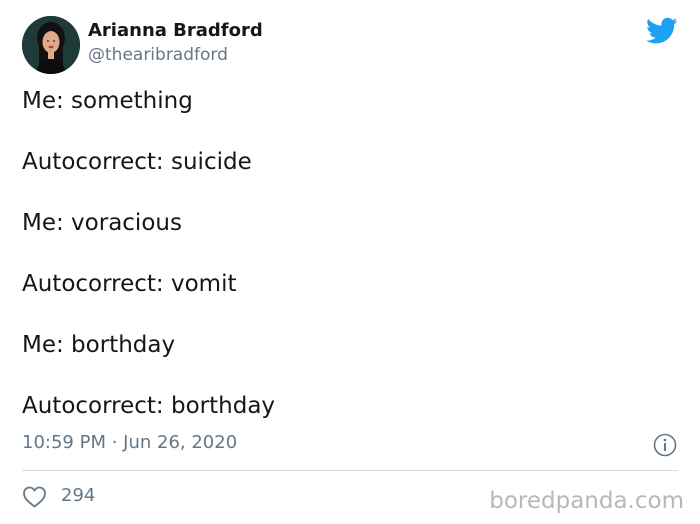 This screenshot has width=700, height=524. I want to click on divider, so click(350, 470).